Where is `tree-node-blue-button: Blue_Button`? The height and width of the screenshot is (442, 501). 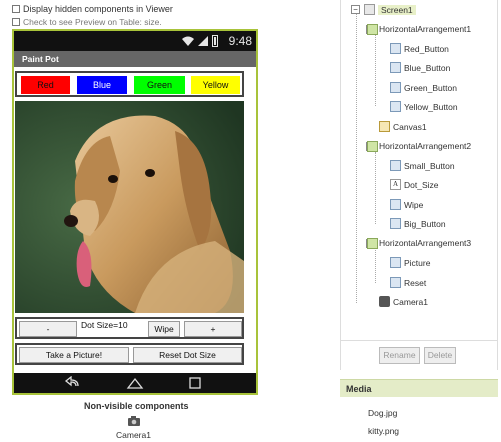 tree-node-blue-button: Blue_Button is located at coordinates (420, 67).